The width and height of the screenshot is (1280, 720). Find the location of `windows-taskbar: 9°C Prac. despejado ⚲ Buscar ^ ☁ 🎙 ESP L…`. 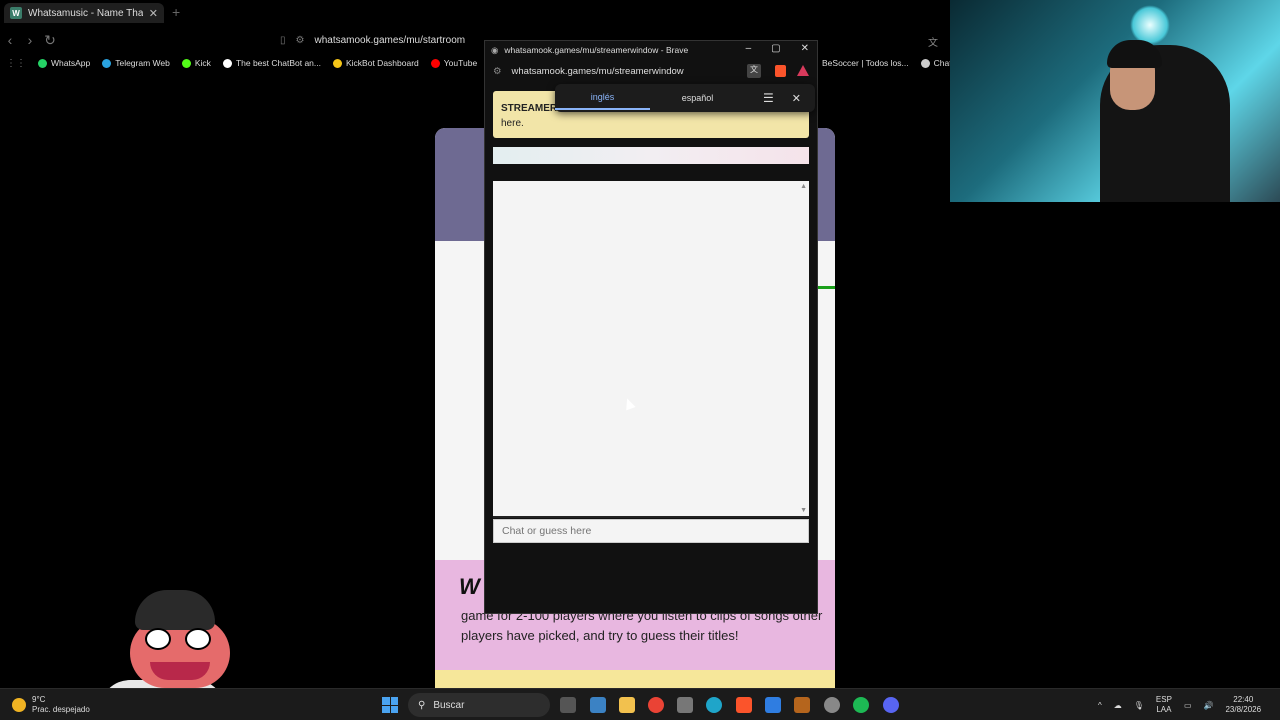

windows-taskbar: 9°C Prac. despejado ⚲ Buscar ^ ☁ 🎙 ESP L… is located at coordinates (640, 704).